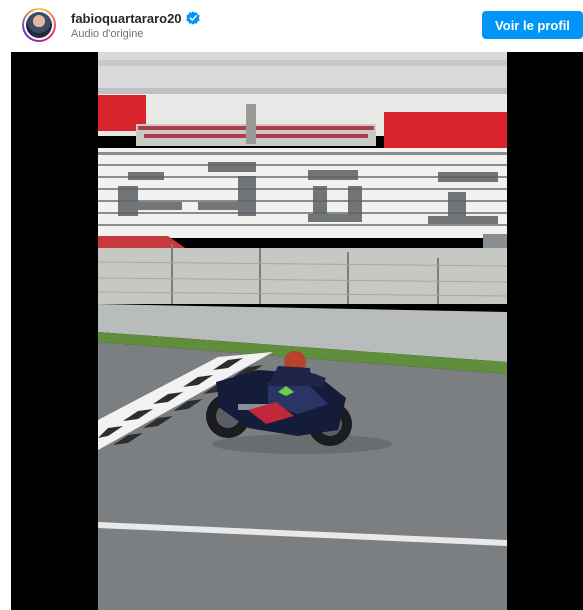 This screenshot has width=583, height=610. I want to click on grandstand-roof, so click(302, 72).